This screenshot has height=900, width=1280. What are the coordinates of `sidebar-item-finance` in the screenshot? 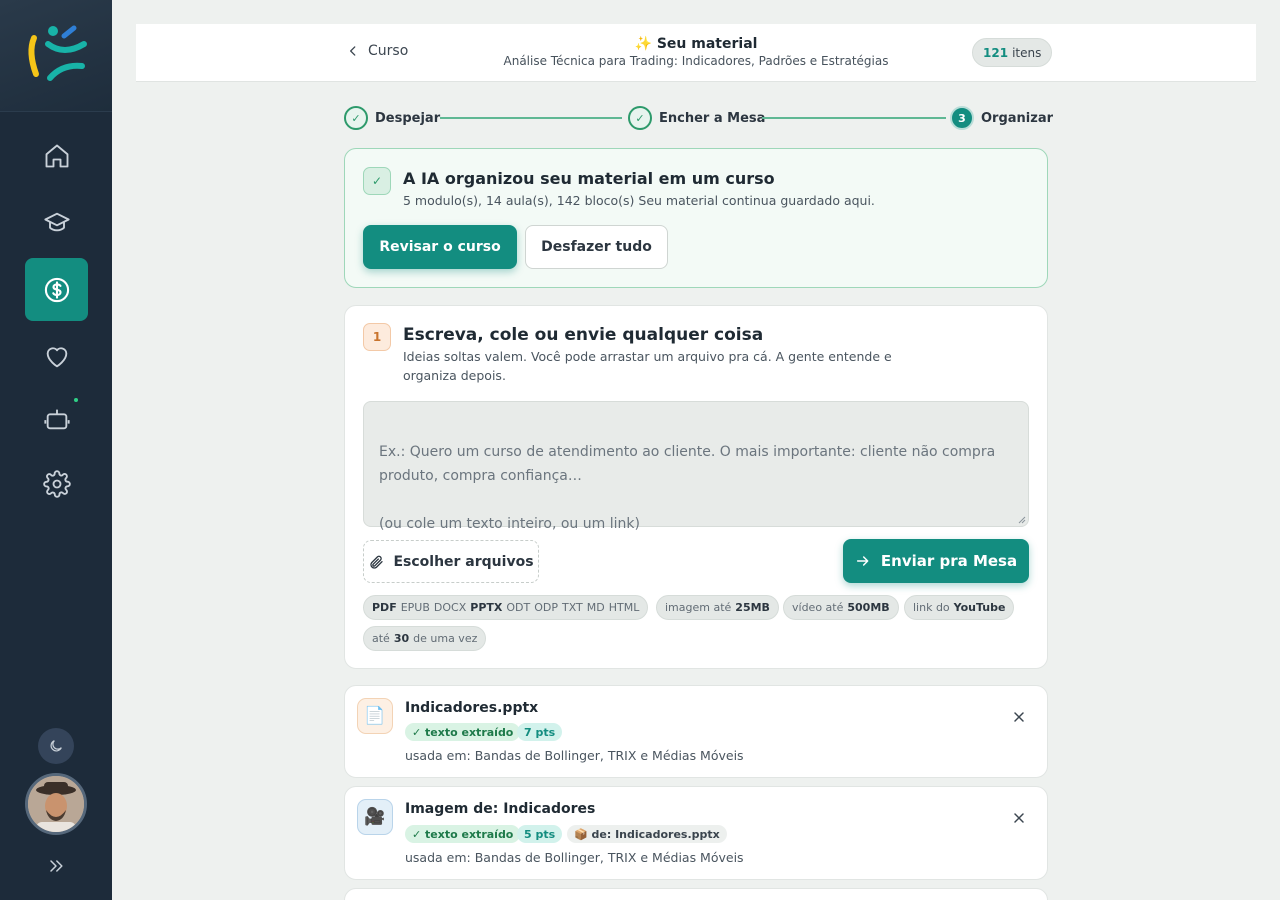 It's located at (56, 289).